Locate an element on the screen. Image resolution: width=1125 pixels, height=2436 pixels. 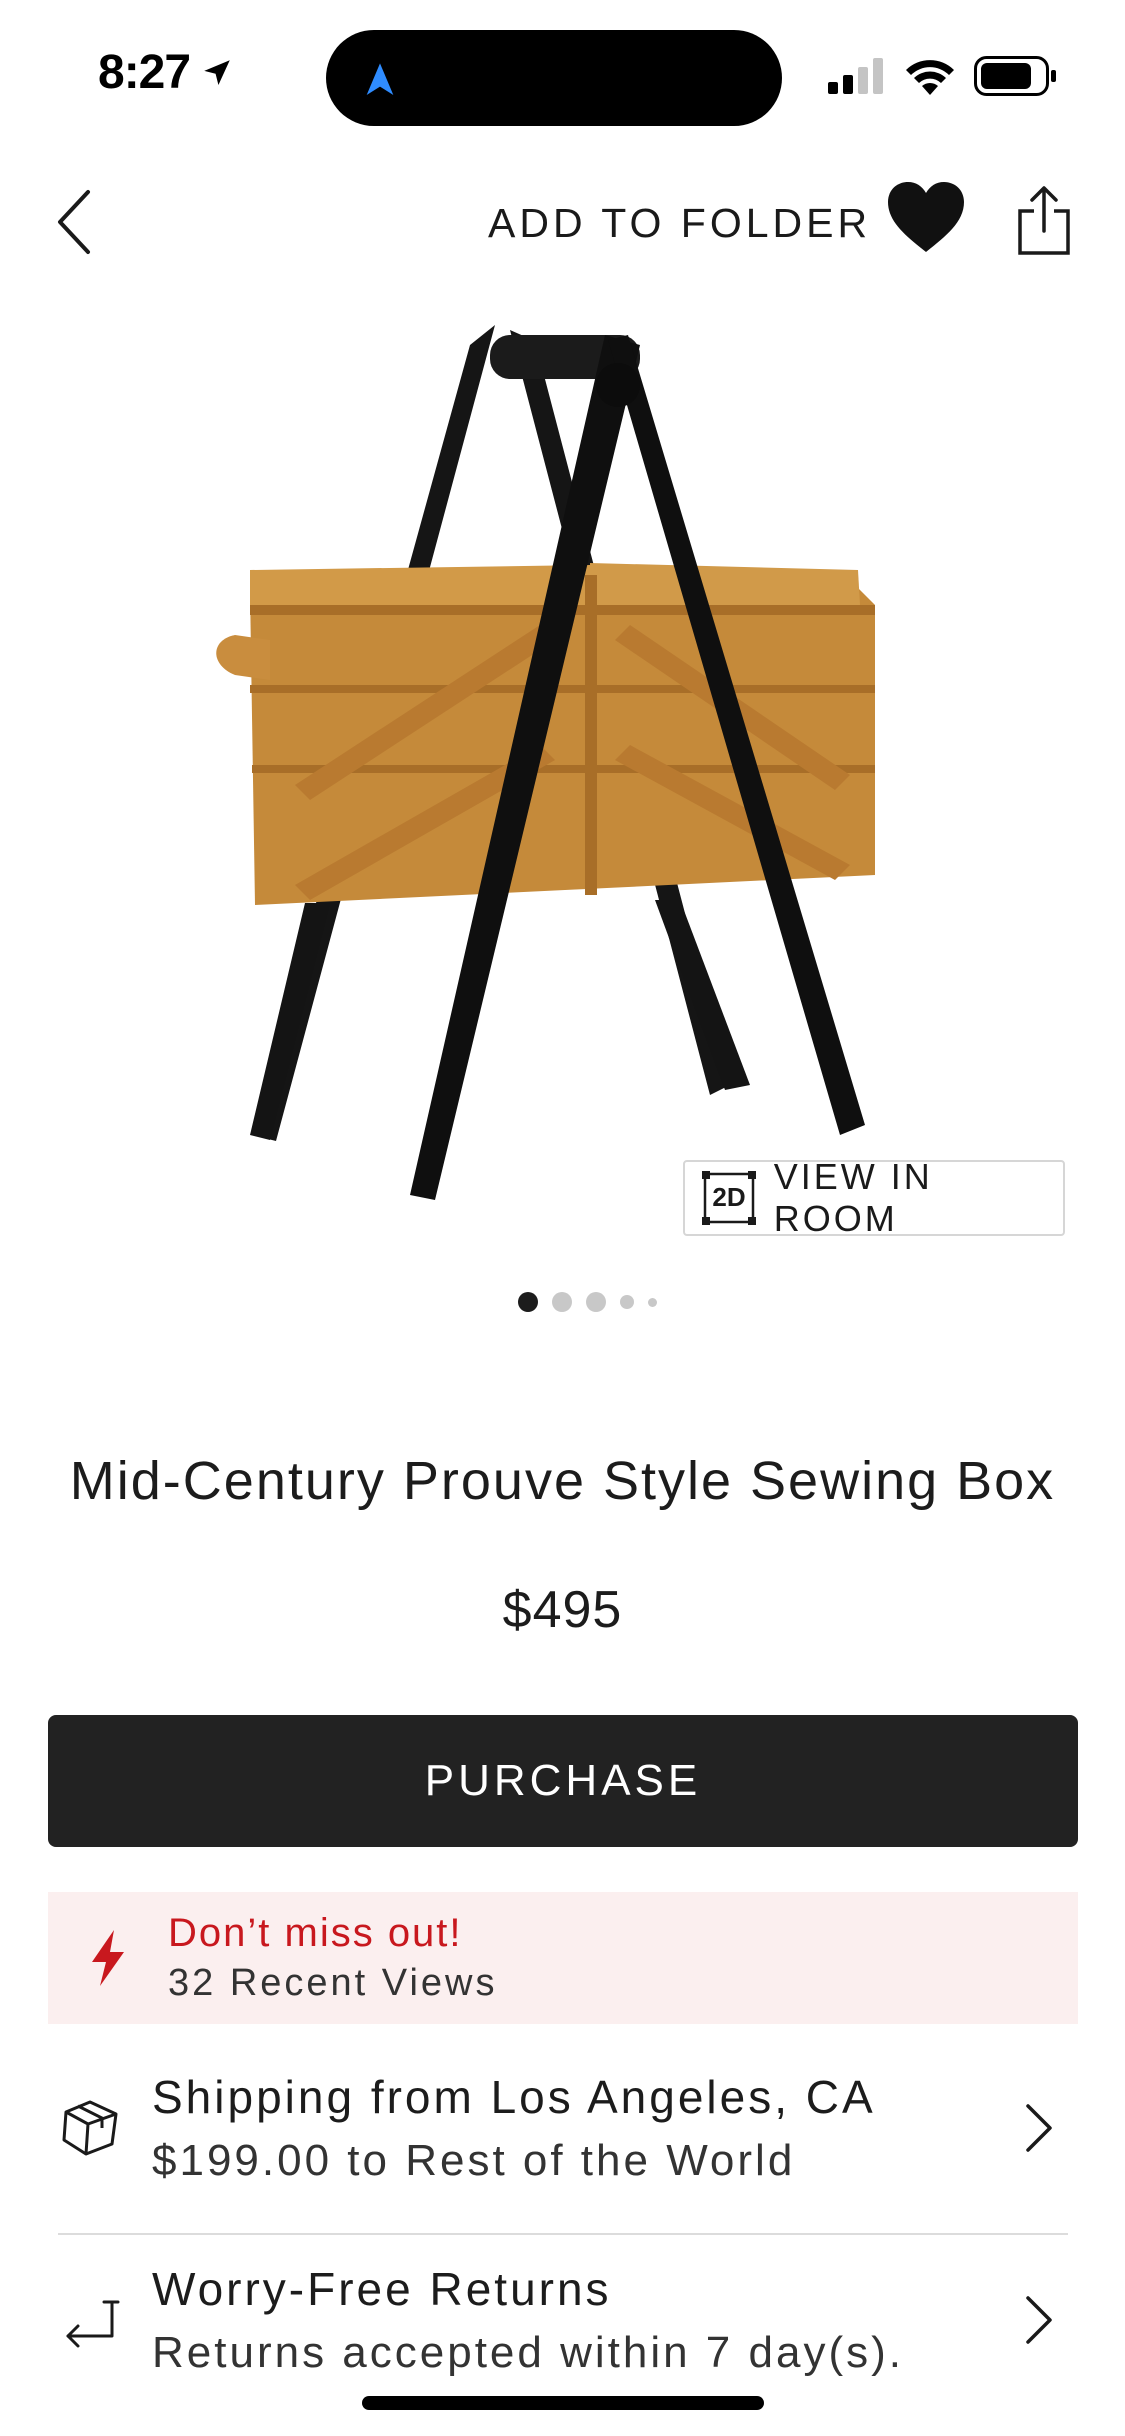
dynamic-island is located at coordinates (554, 78).